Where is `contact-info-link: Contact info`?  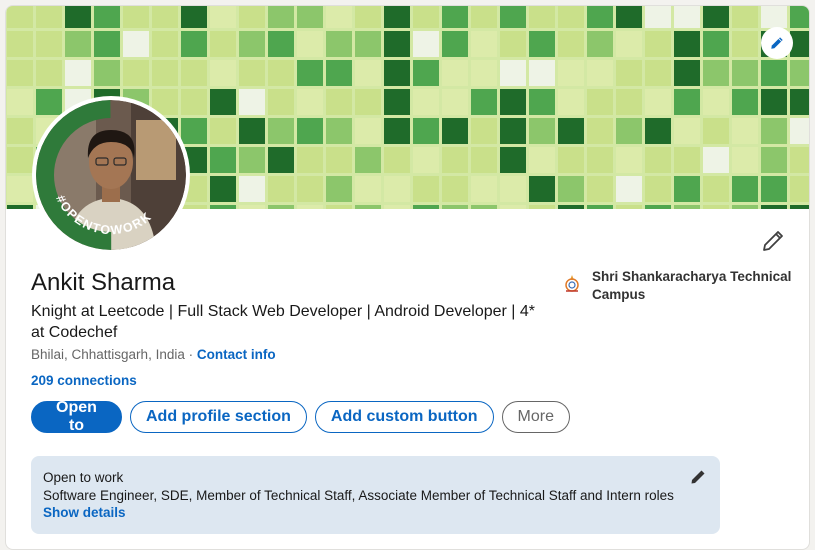
contact-info-link: Contact info is located at coordinates (236, 354).